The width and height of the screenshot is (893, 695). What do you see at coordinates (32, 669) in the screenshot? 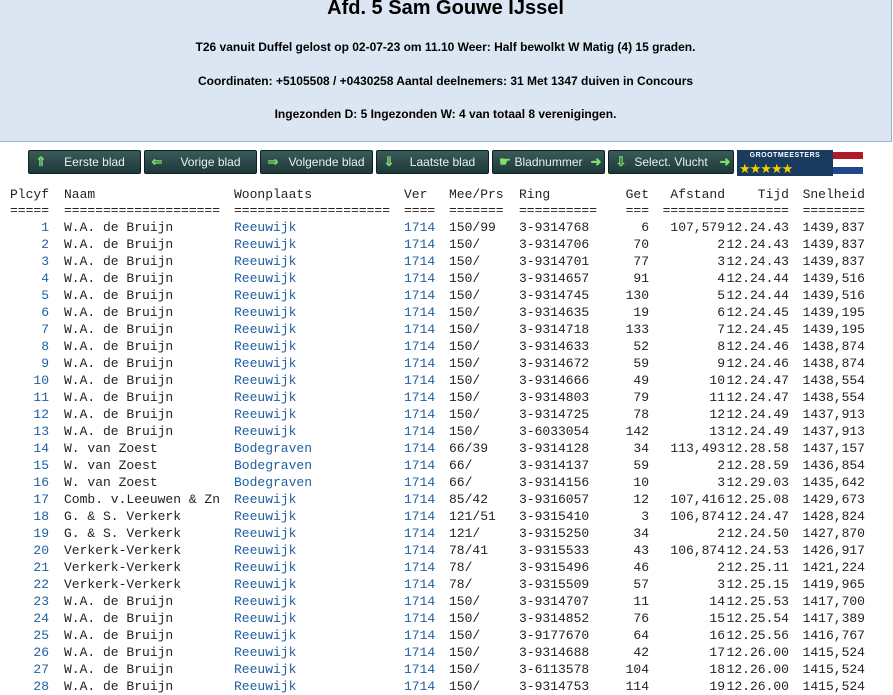
I see `cell-place: 27` at bounding box center [32, 669].